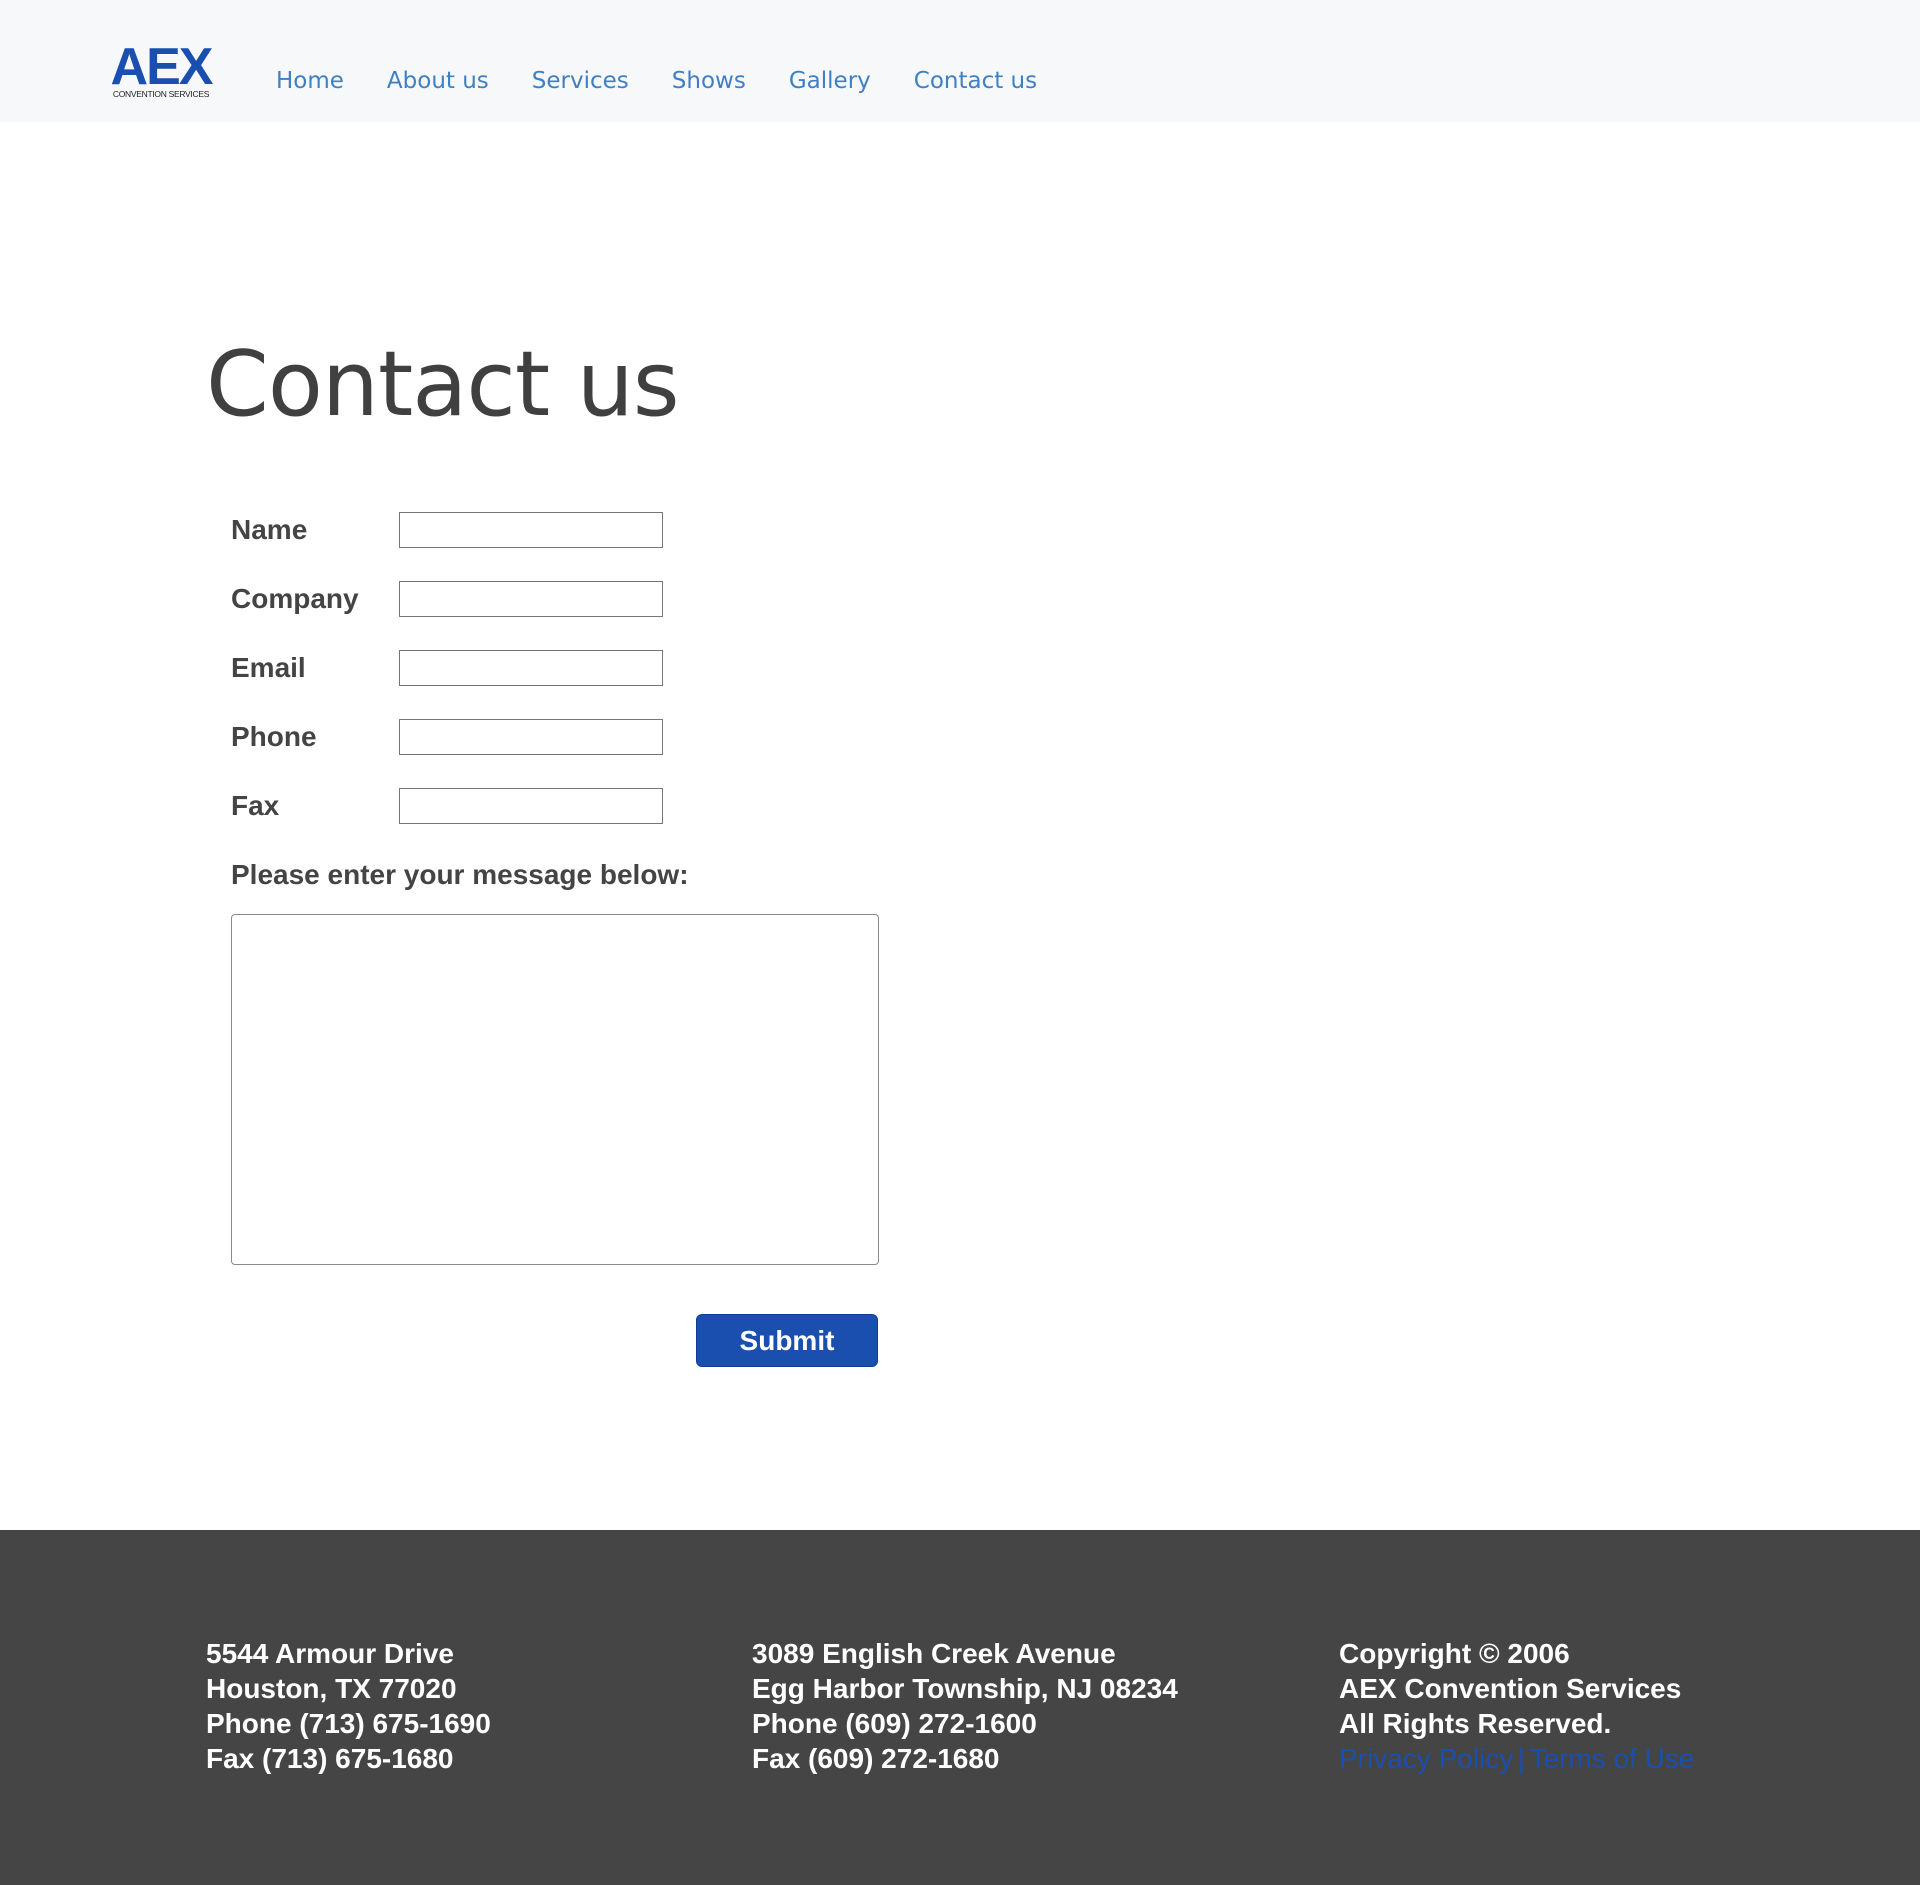 Image resolution: width=1920 pixels, height=1885 pixels. I want to click on houston-city: Houston, TX 77020, so click(331, 1688).